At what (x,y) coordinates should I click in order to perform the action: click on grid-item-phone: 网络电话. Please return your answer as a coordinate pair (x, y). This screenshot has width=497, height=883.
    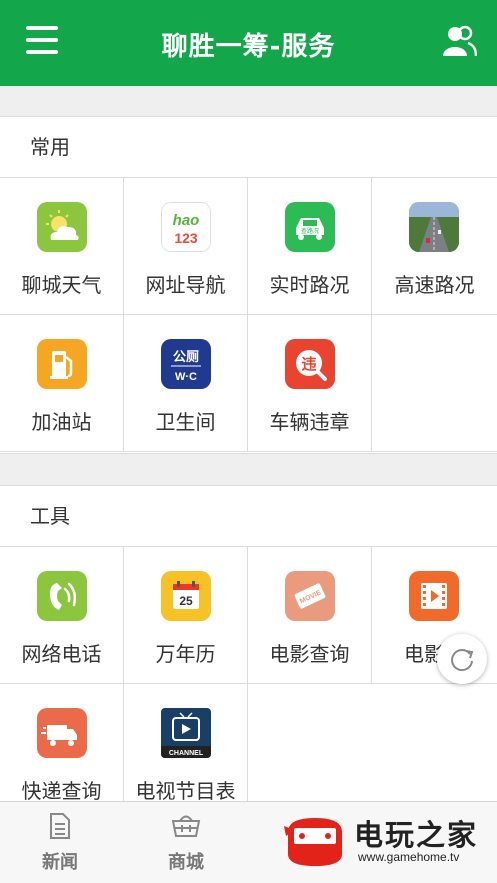
    Looking at the image, I should click on (62, 615).